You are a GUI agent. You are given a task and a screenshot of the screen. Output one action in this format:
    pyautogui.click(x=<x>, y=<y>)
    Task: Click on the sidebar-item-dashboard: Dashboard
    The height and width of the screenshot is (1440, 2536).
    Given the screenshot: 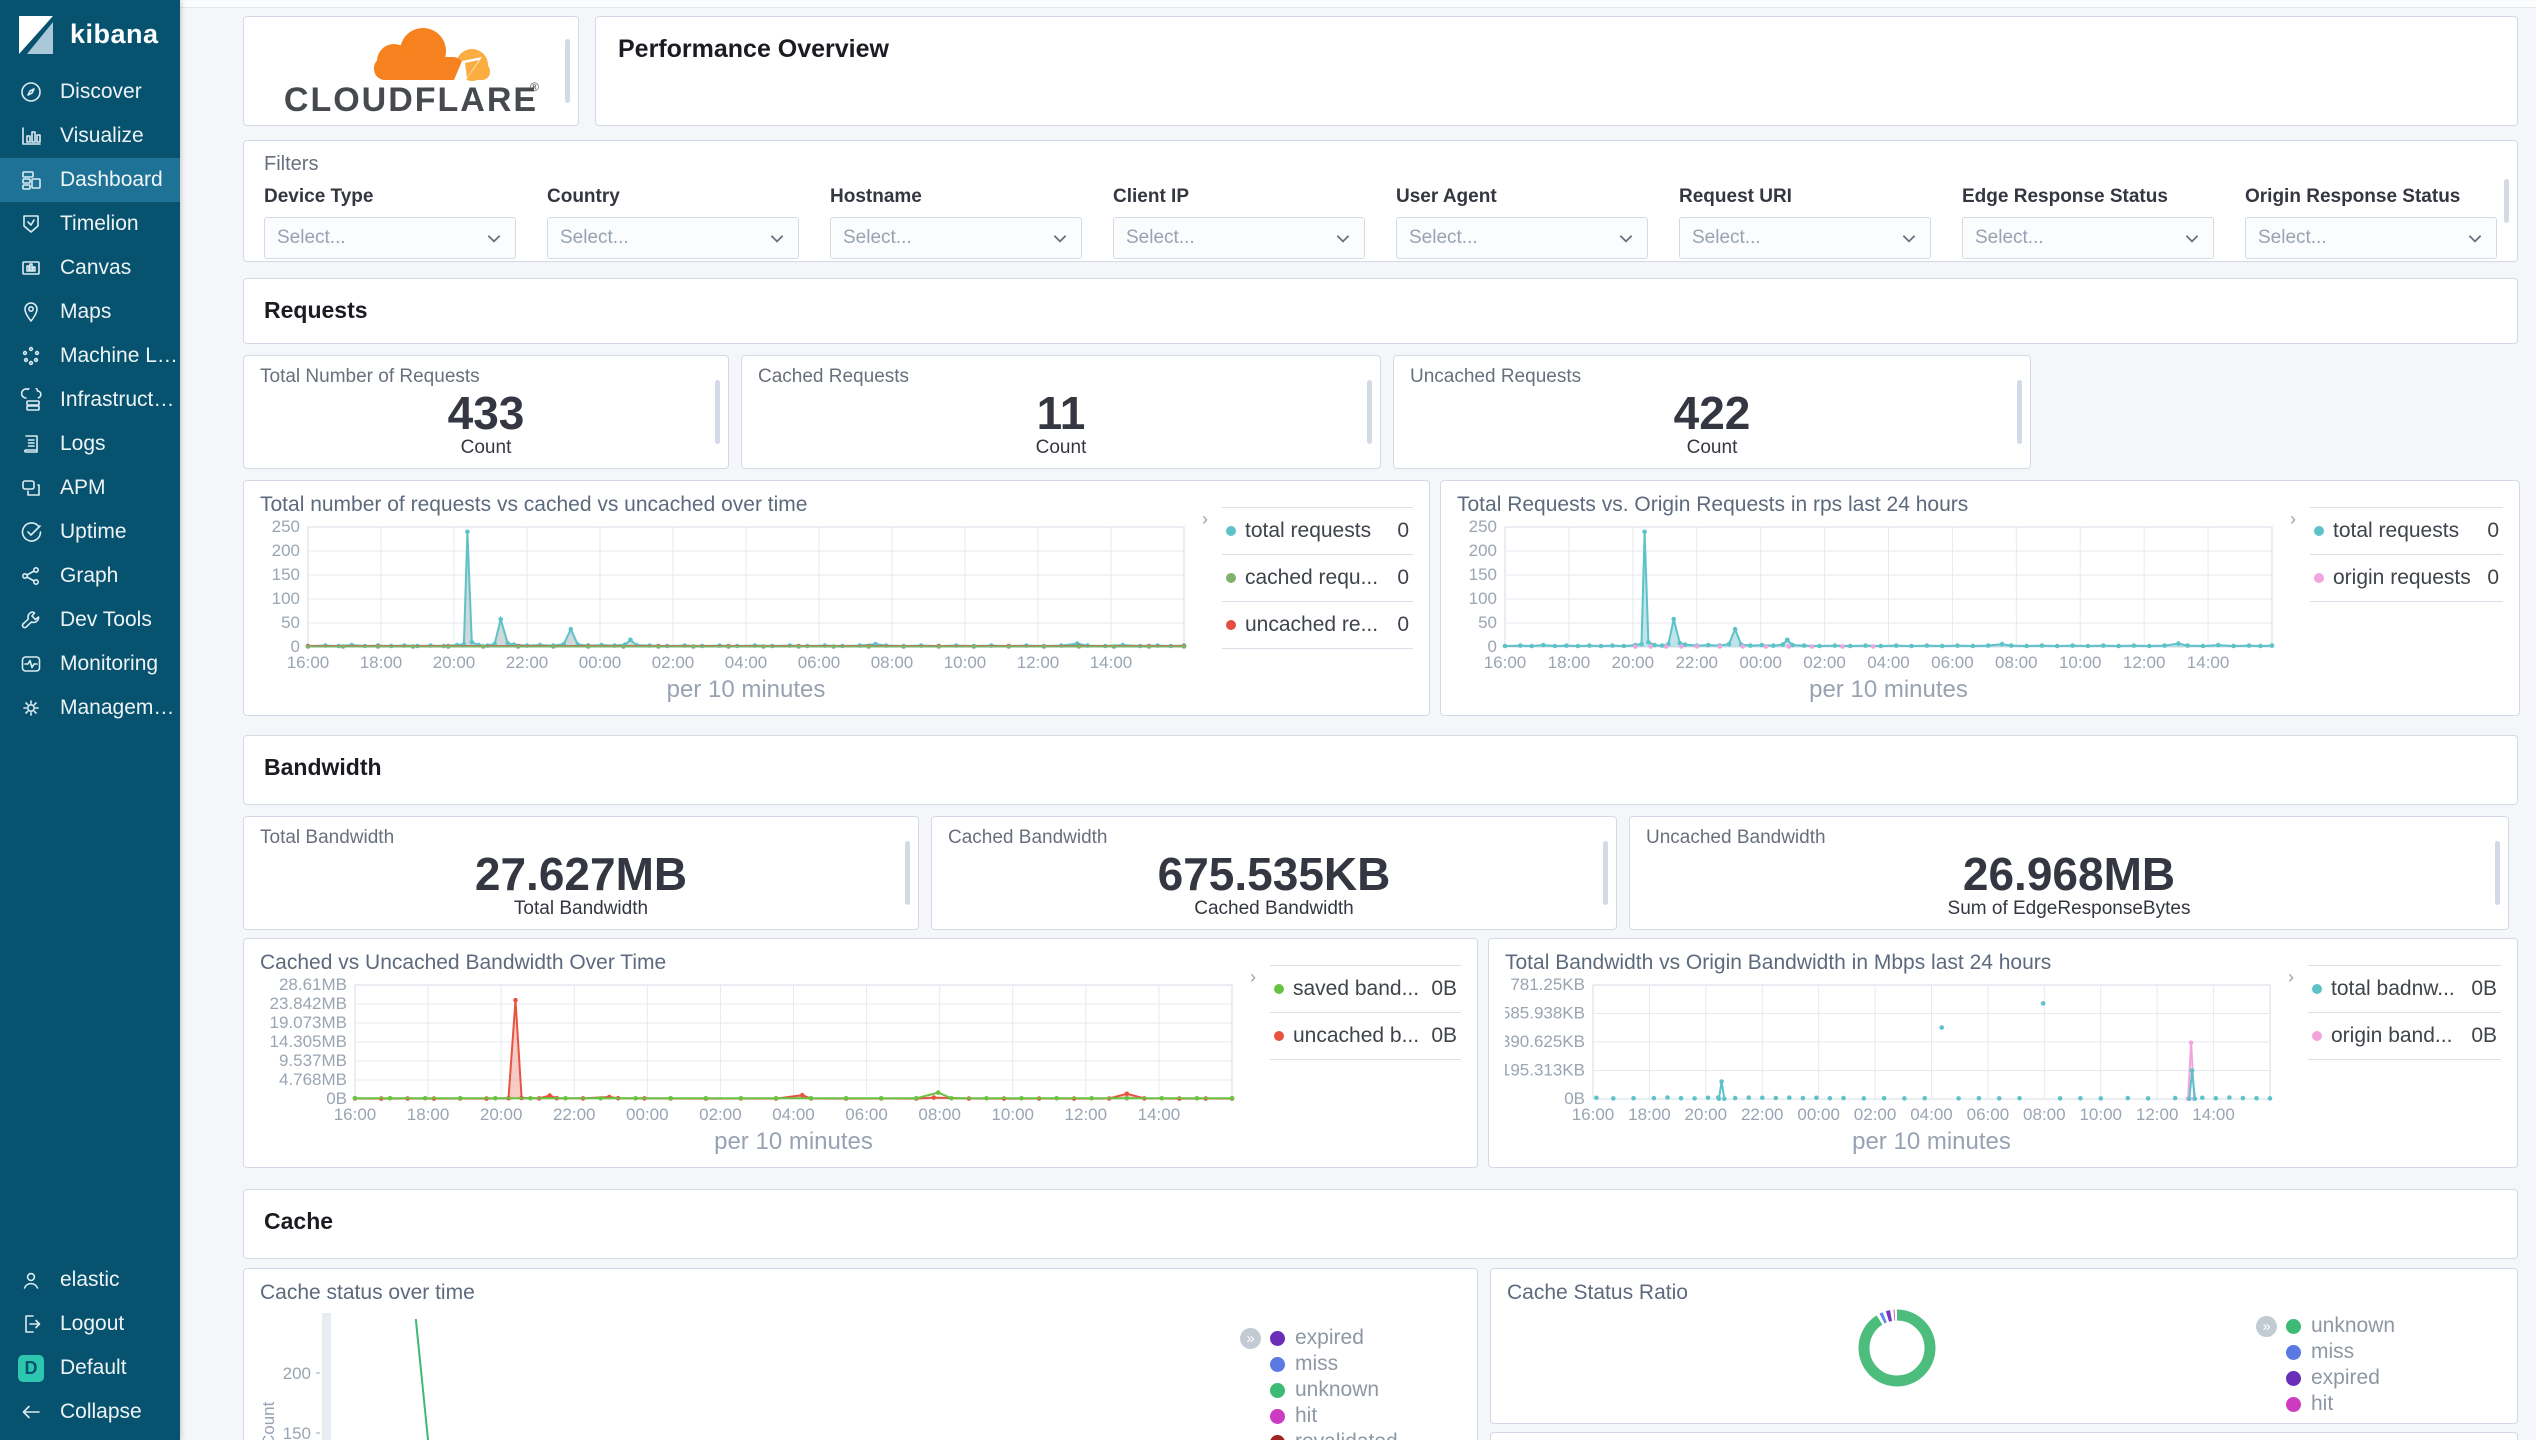 What is the action you would take?
    pyautogui.click(x=90, y=180)
    